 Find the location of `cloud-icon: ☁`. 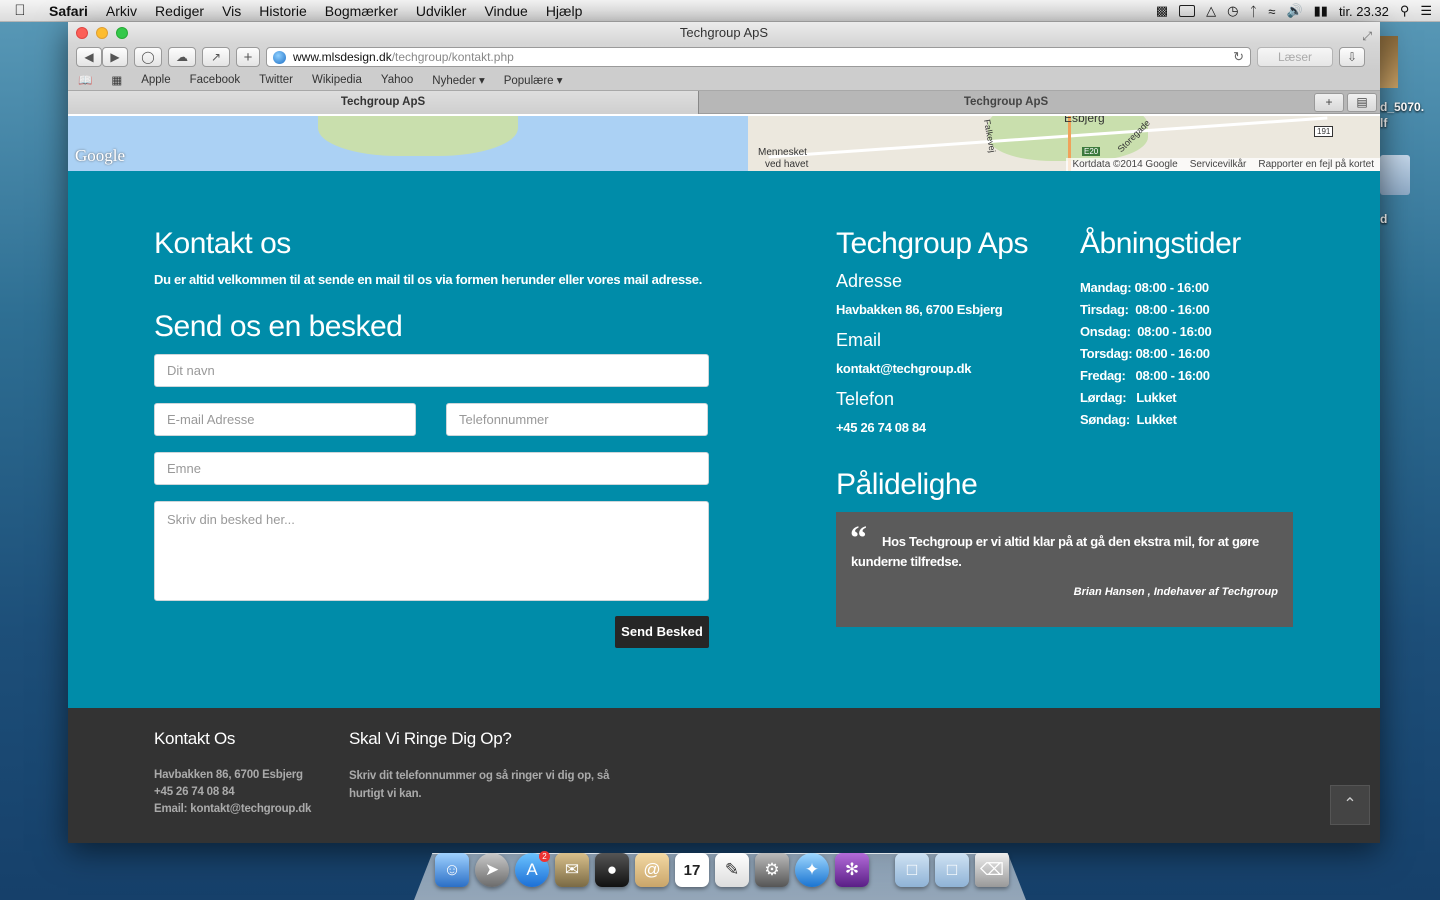

cloud-icon: ☁ is located at coordinates (182, 57).